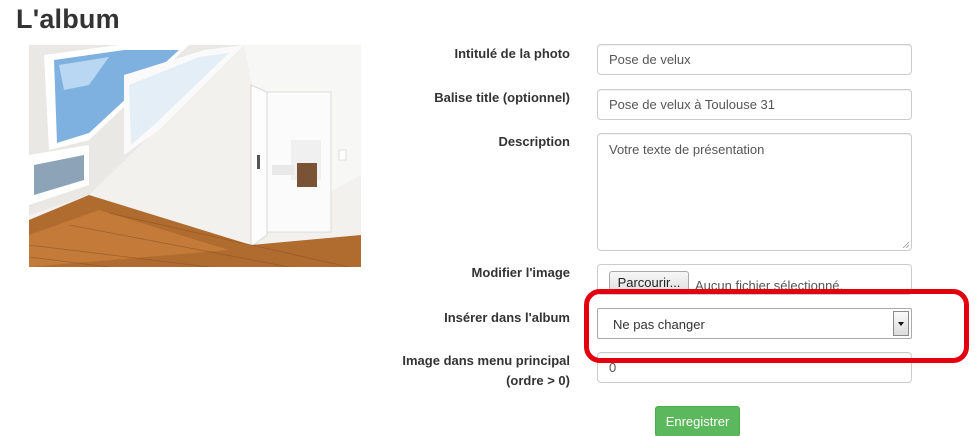 The height and width of the screenshot is (436, 980). Describe the element at coordinates (697, 421) in the screenshot. I see `save-button: Enregistrer` at that location.